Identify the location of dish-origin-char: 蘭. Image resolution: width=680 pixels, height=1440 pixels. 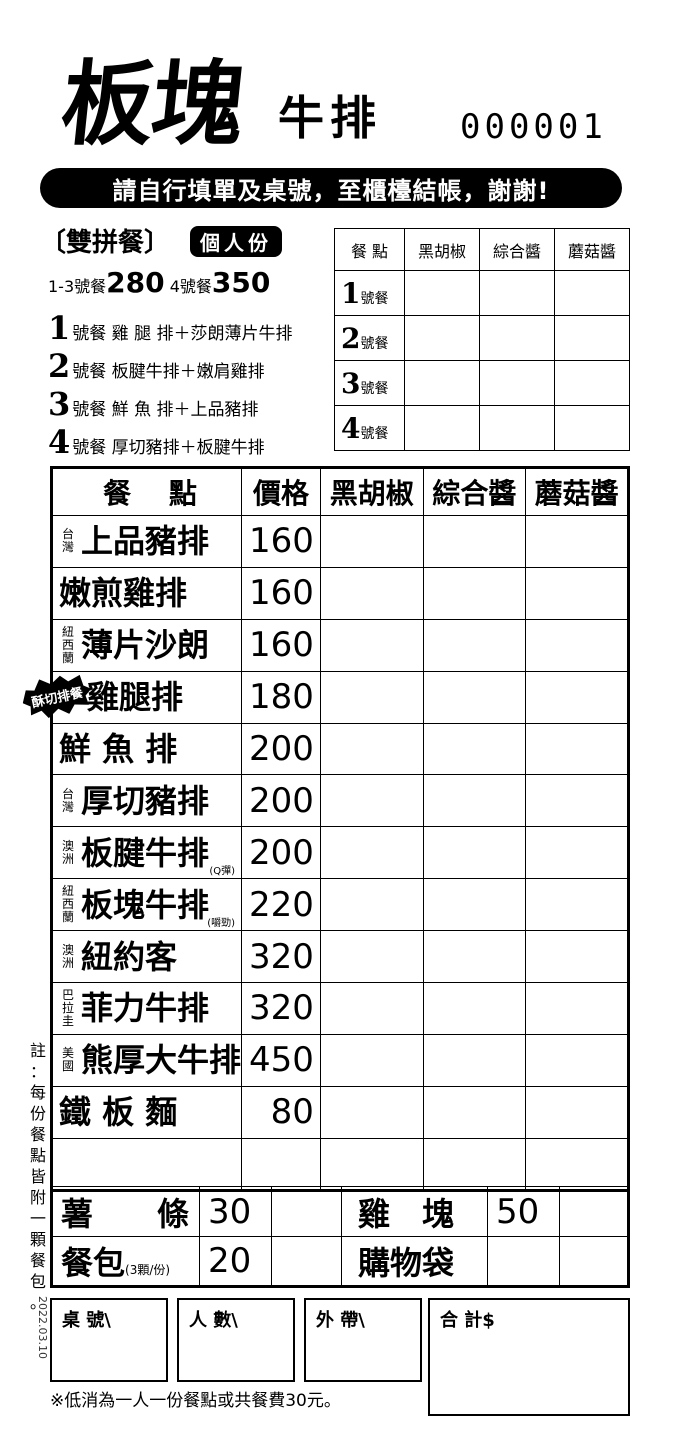
(67, 657).